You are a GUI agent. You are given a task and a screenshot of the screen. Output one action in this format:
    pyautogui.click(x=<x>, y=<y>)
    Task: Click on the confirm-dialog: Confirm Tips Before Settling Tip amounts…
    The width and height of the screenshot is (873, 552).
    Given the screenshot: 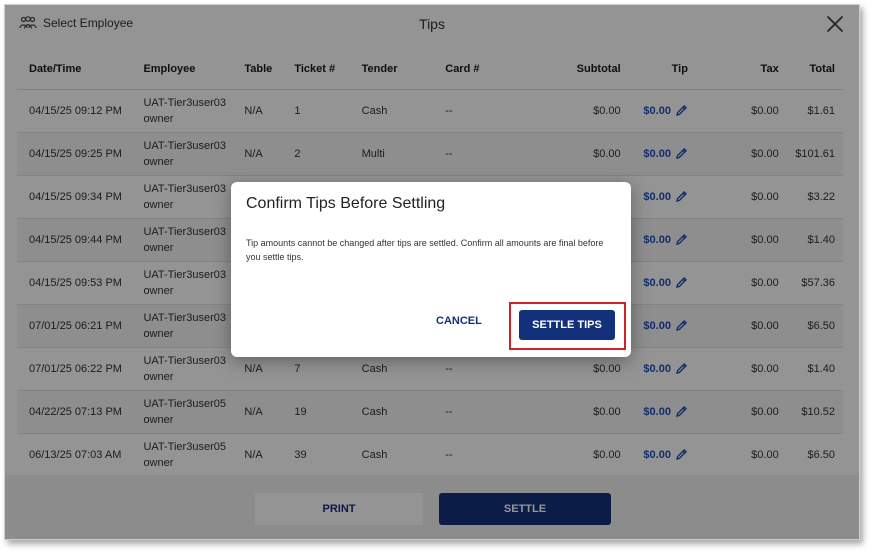 What is the action you would take?
    pyautogui.click(x=431, y=269)
    